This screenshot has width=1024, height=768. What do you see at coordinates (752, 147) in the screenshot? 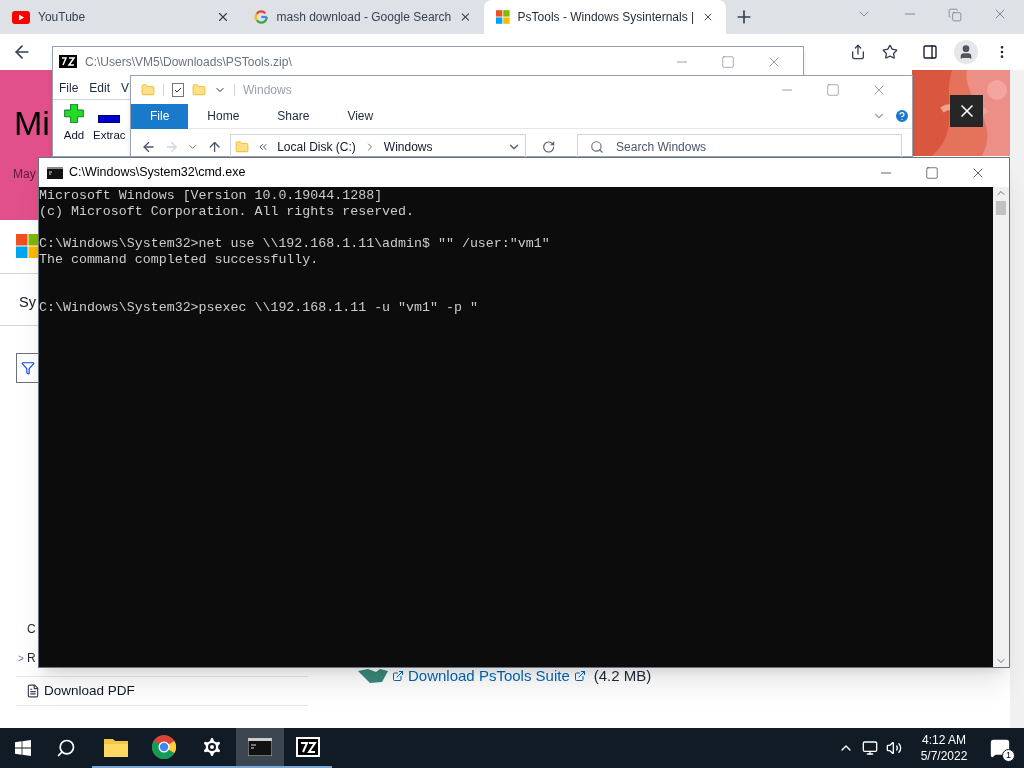
I see `search-field: Search Windows` at bounding box center [752, 147].